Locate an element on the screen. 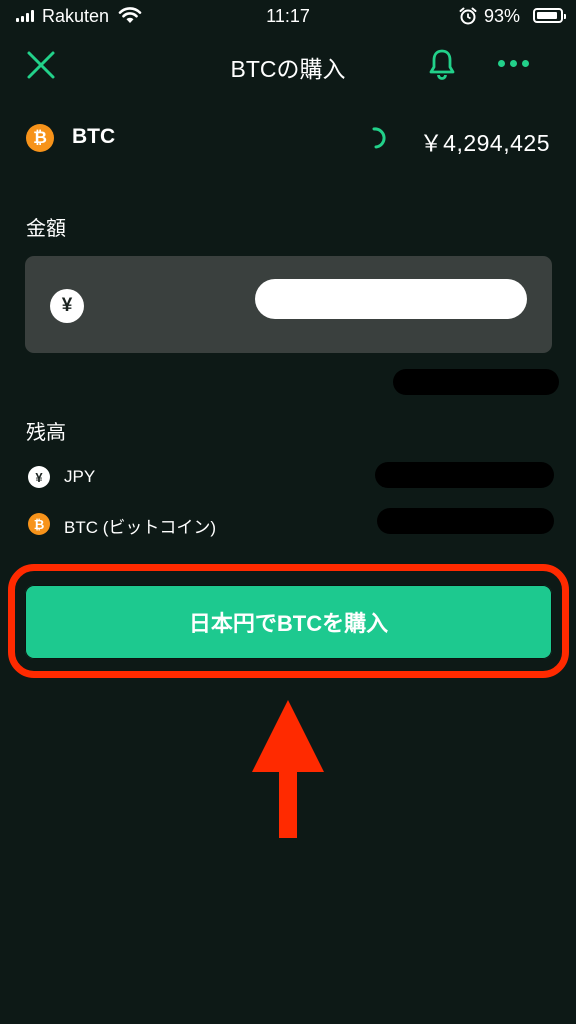  loading-spinner-icon is located at coordinates (379, 138).